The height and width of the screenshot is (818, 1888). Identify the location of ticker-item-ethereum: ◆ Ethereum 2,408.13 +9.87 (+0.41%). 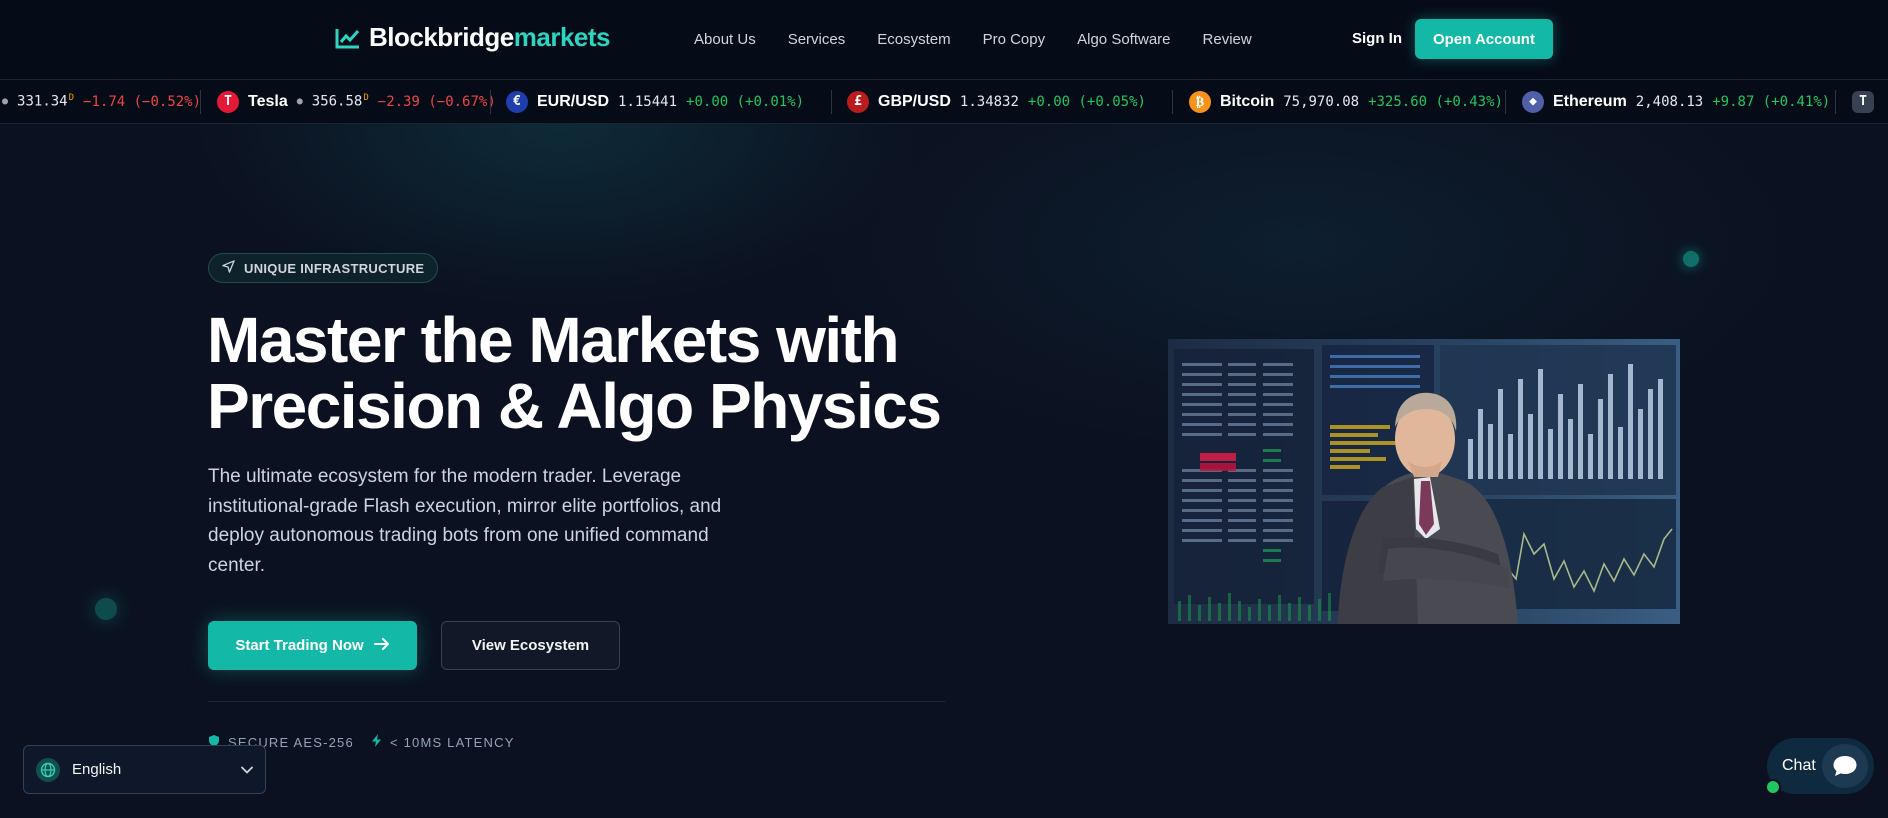
(1676, 101).